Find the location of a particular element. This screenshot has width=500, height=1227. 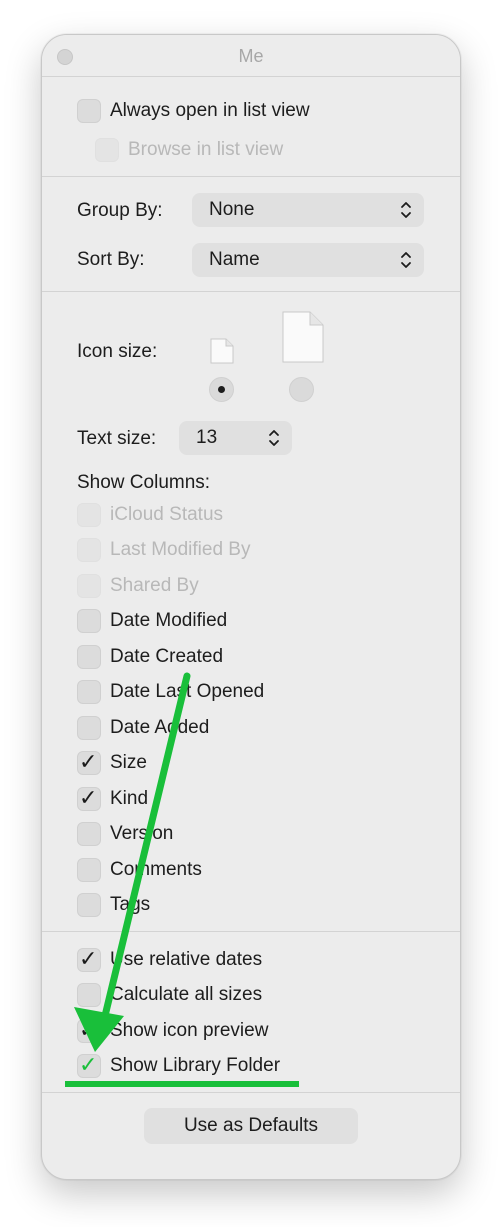

checkbox-label: Comments is located at coordinates (156, 869).